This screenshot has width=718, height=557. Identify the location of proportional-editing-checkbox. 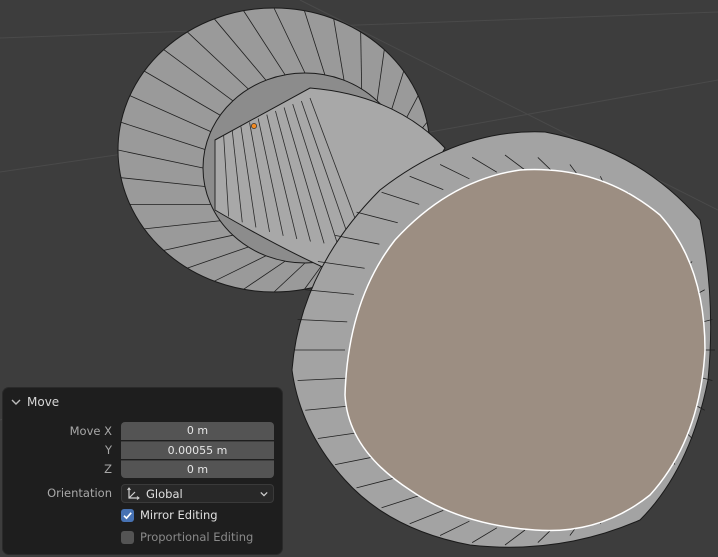
(127, 537).